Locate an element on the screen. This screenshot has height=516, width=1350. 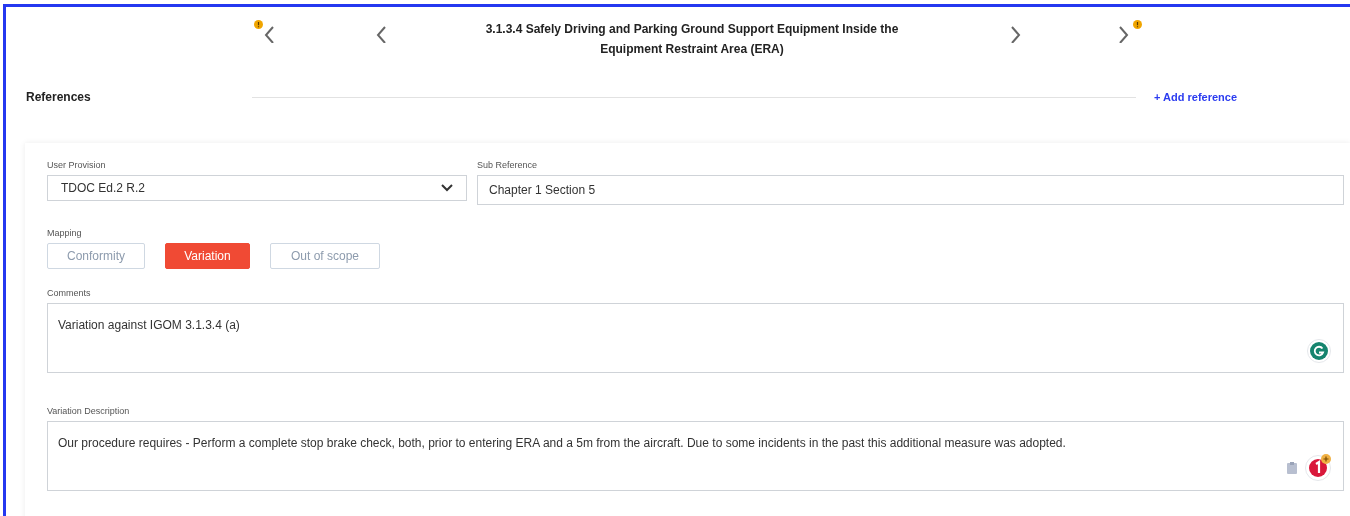
mapping-option: Variation is located at coordinates (207, 256).